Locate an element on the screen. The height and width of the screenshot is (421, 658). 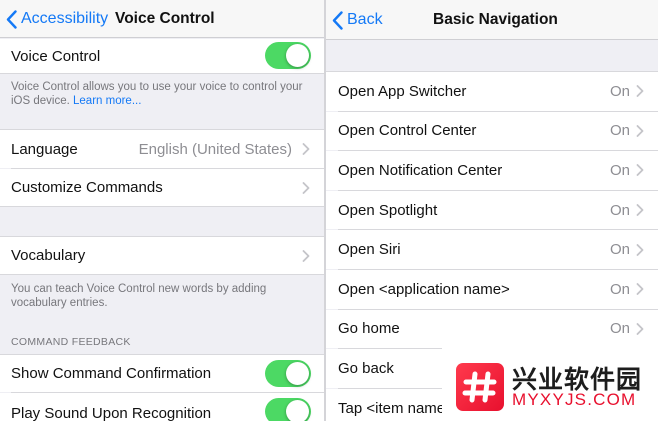
show-command-confirmation-label: Show Command Confirmation is located at coordinates (111, 373).